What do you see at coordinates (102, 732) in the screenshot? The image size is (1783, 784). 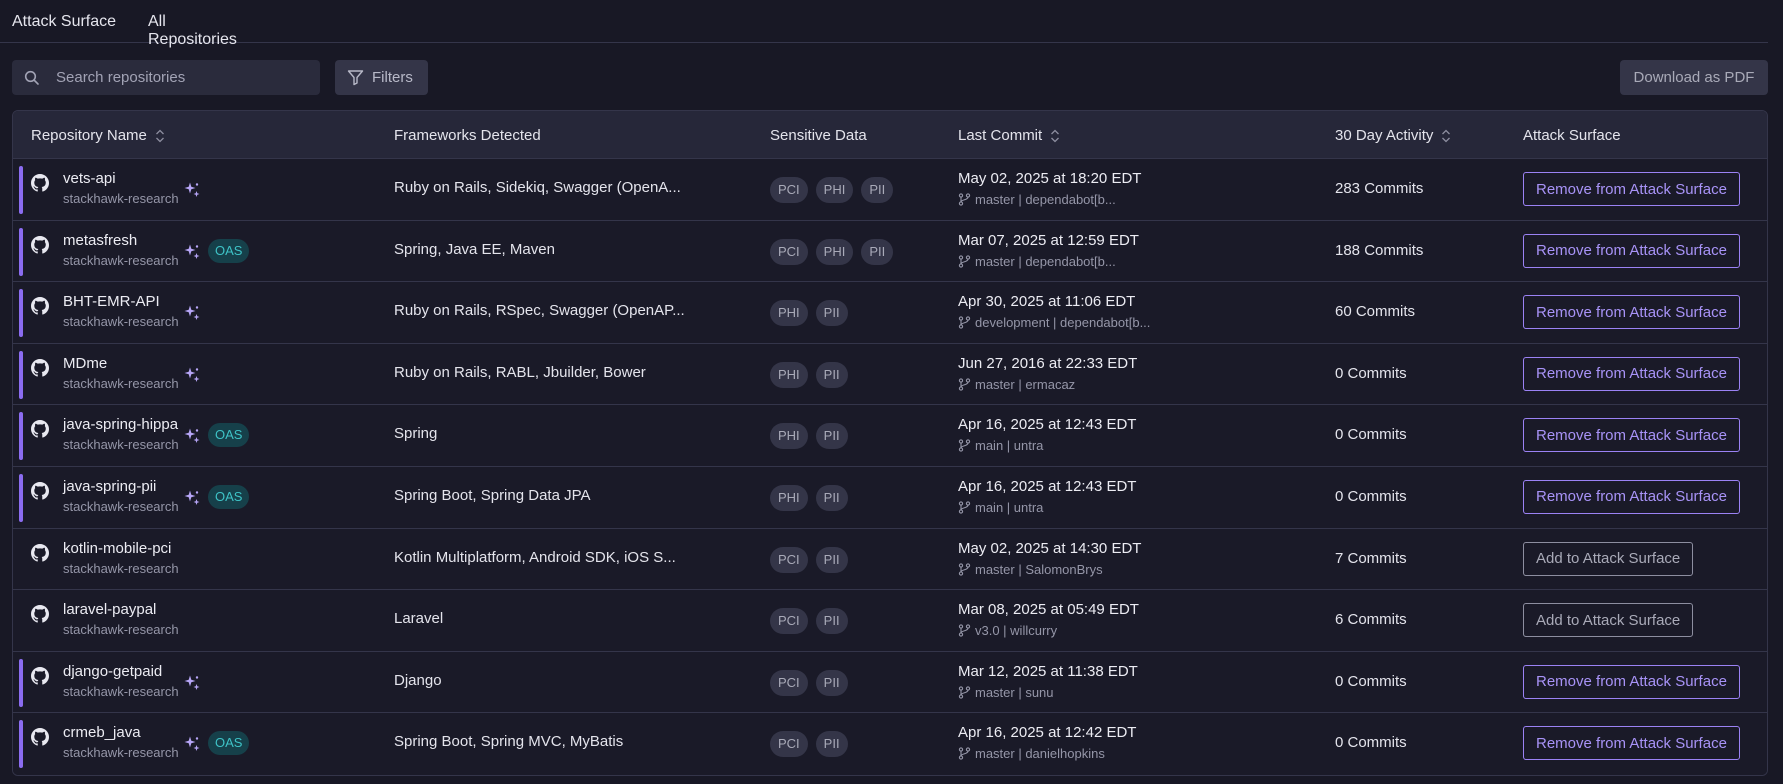 I see `repo-name: crmeb_java` at bounding box center [102, 732].